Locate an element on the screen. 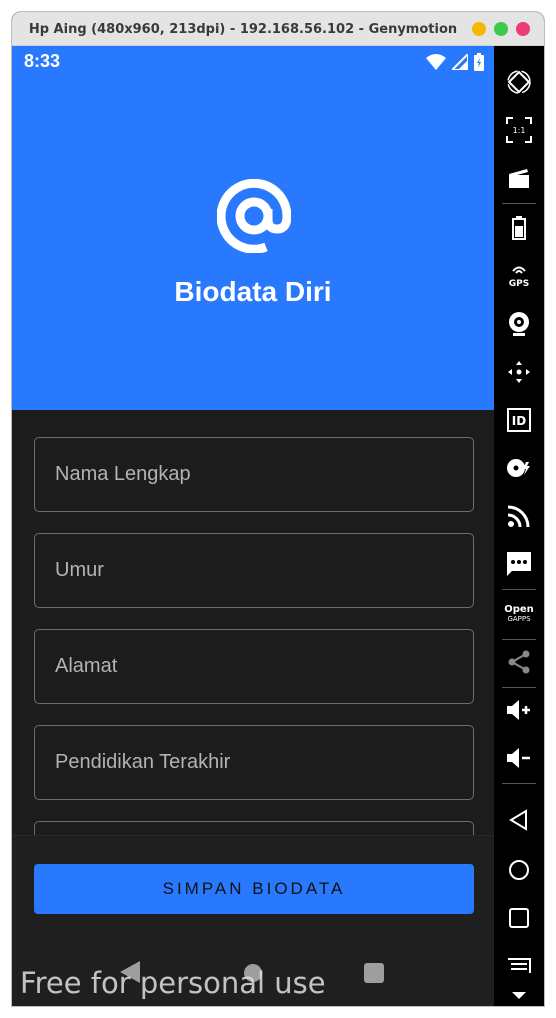 The height and width of the screenshot is (1018, 556). close-button is located at coordinates (523, 29).